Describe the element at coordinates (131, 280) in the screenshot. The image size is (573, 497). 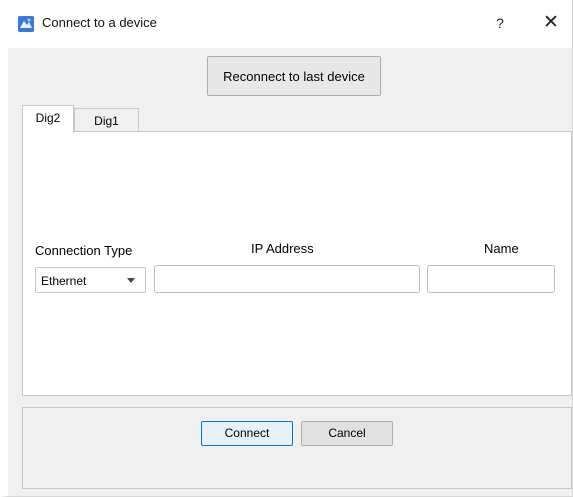
I see `chevron-down-icon` at that location.